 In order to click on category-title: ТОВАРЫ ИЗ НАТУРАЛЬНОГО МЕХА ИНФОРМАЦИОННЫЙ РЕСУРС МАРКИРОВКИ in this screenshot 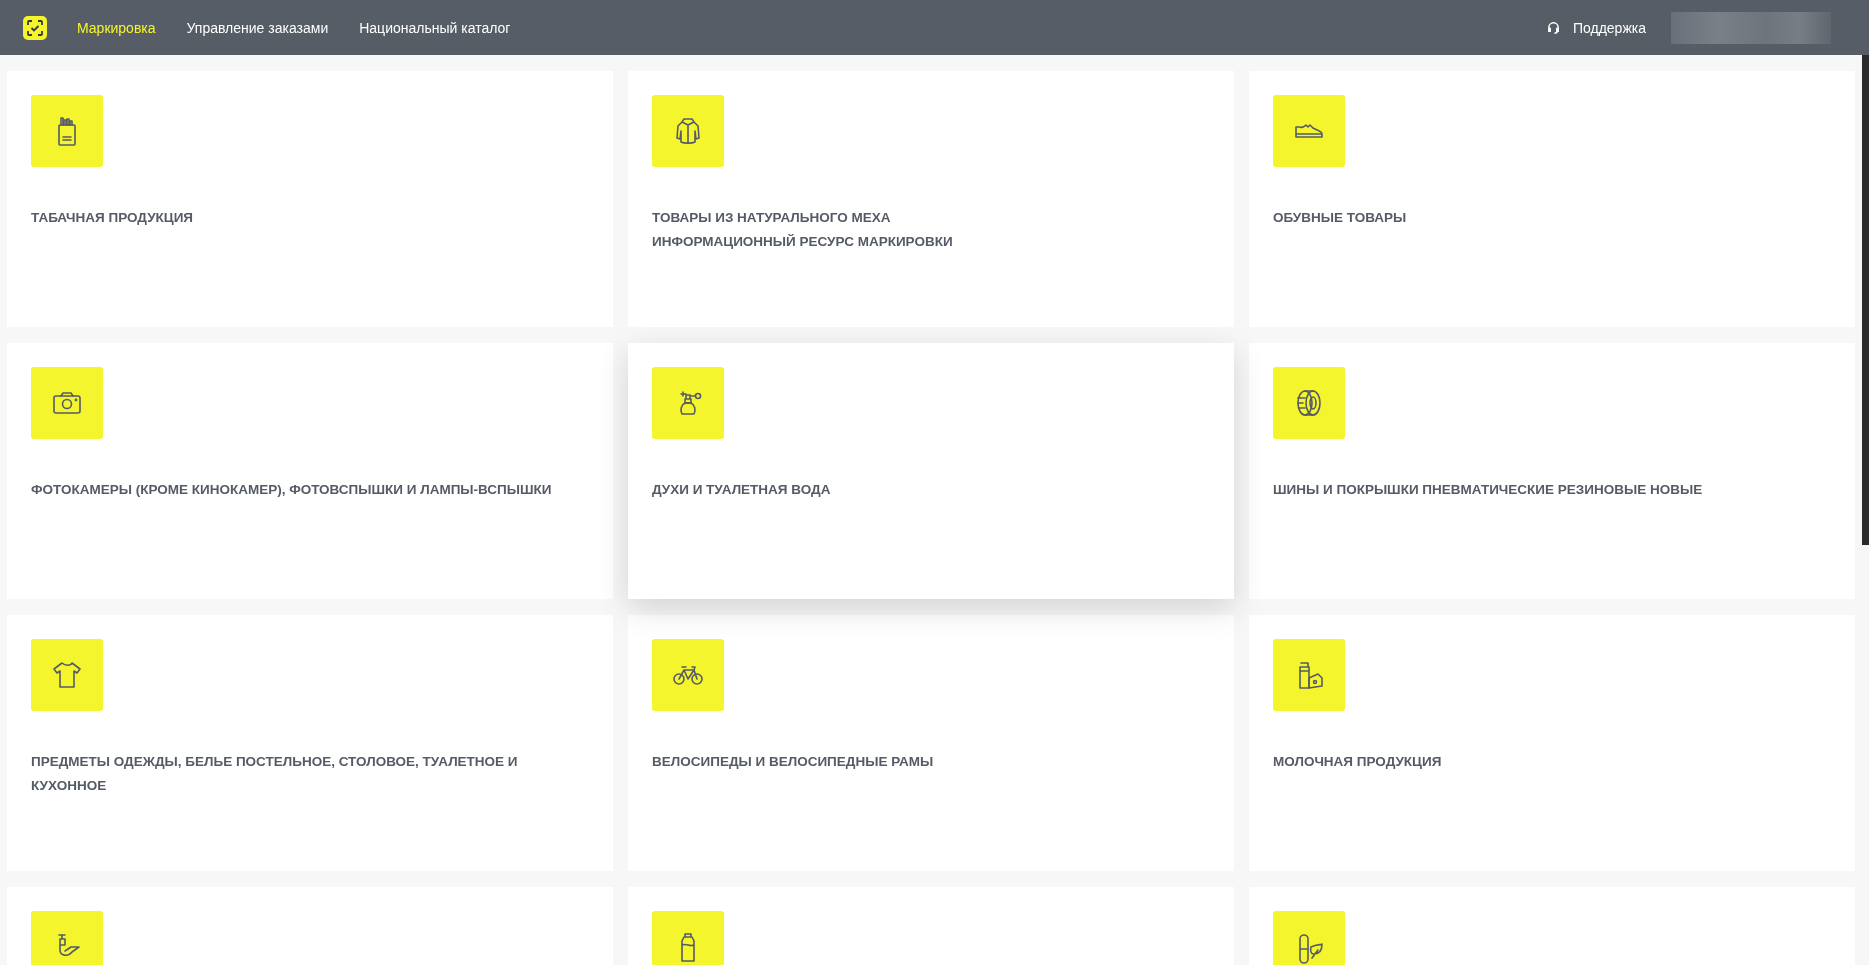, I will do `click(803, 230)`.